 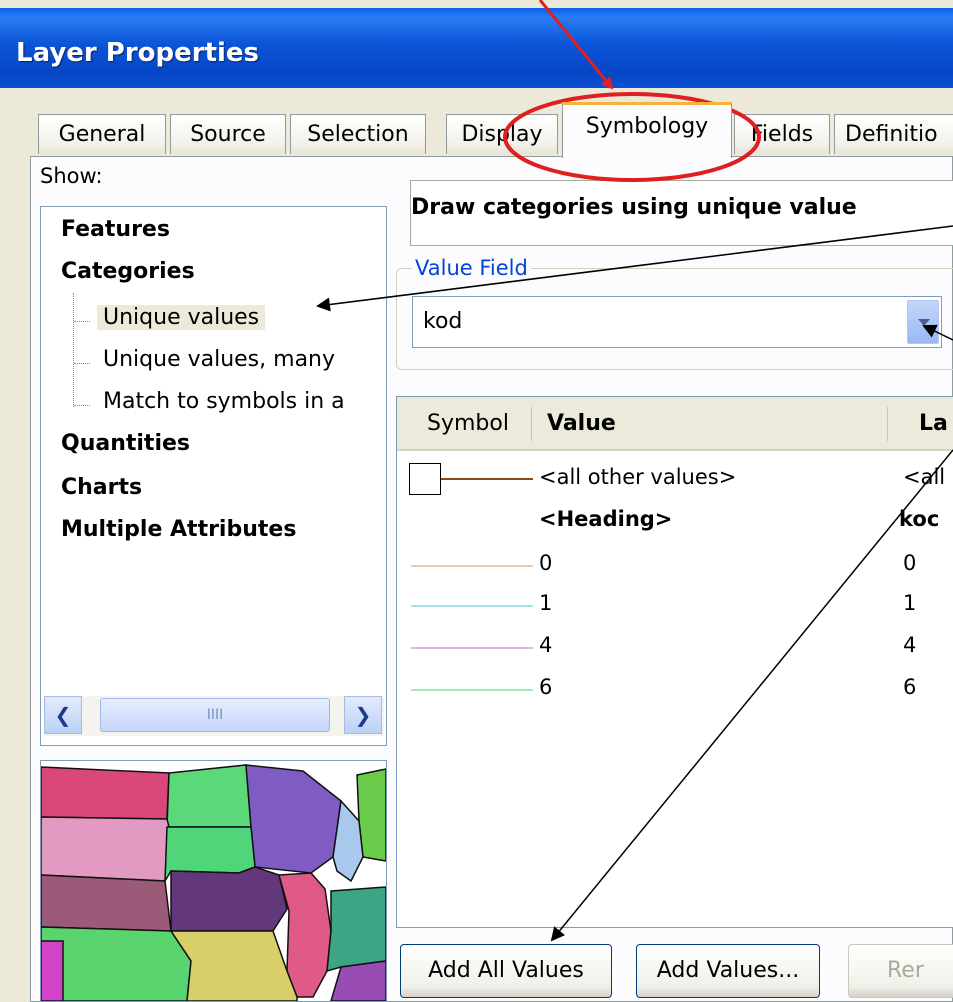 I want to click on add-all-values-button: Add All Values, so click(x=506, y=971).